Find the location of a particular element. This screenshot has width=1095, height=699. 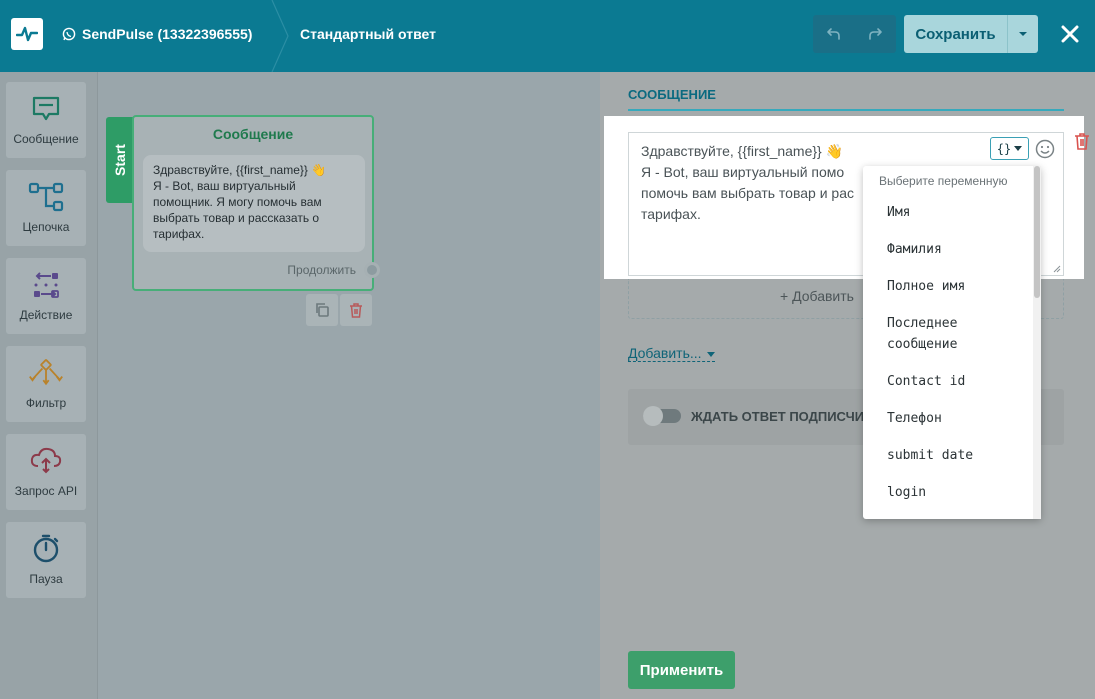

toggle-knob is located at coordinates (653, 416).